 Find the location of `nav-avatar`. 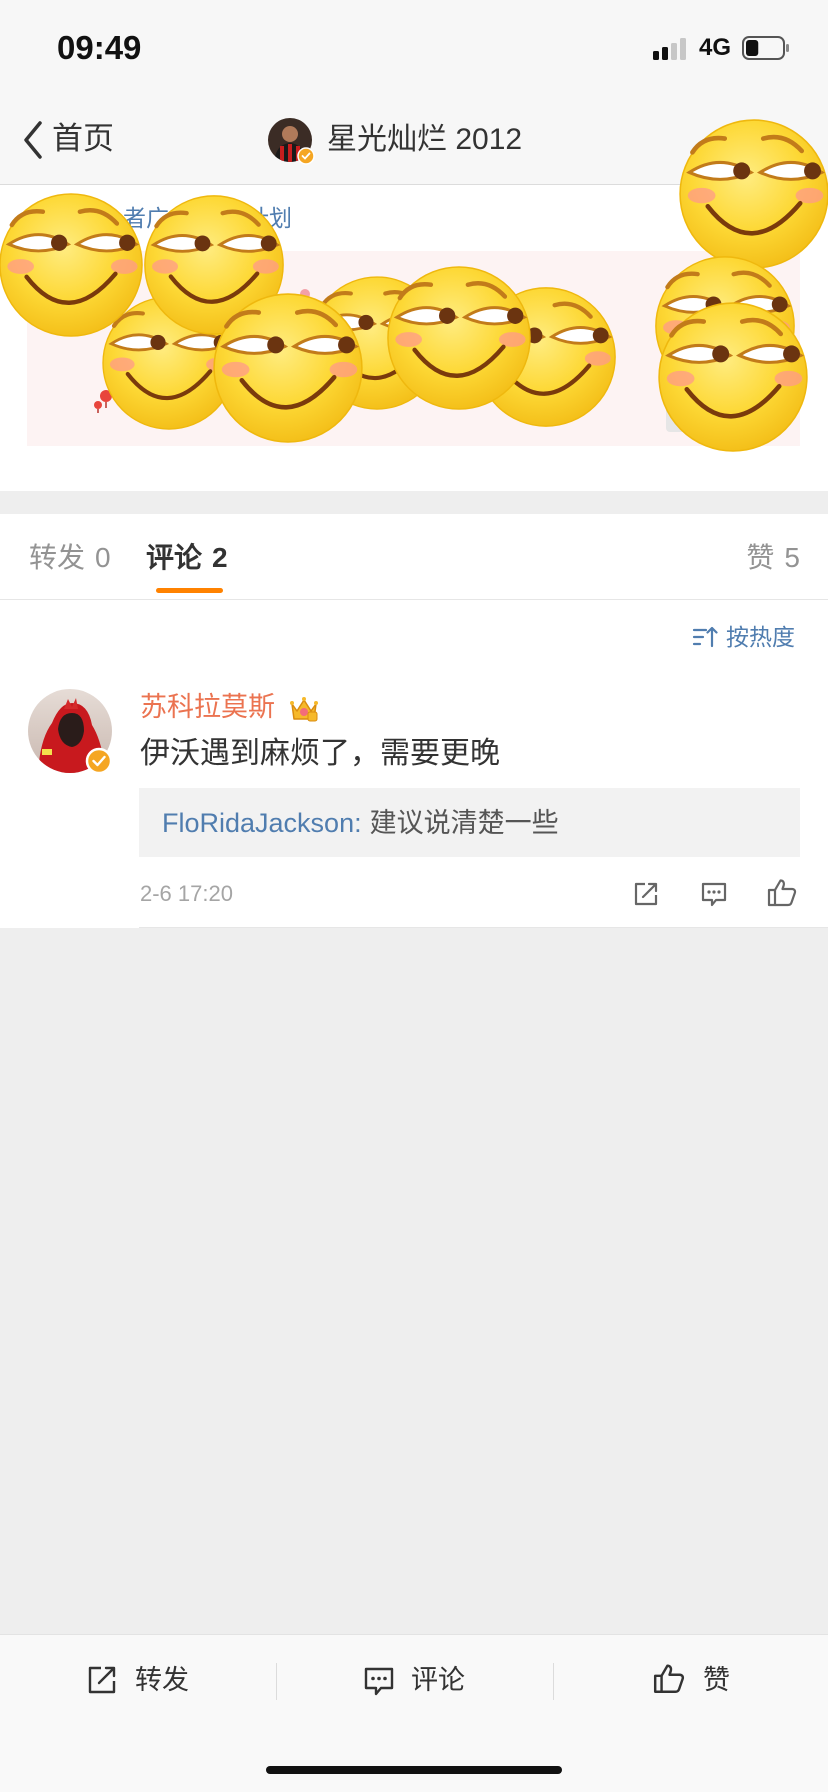

nav-avatar is located at coordinates (292, 142).